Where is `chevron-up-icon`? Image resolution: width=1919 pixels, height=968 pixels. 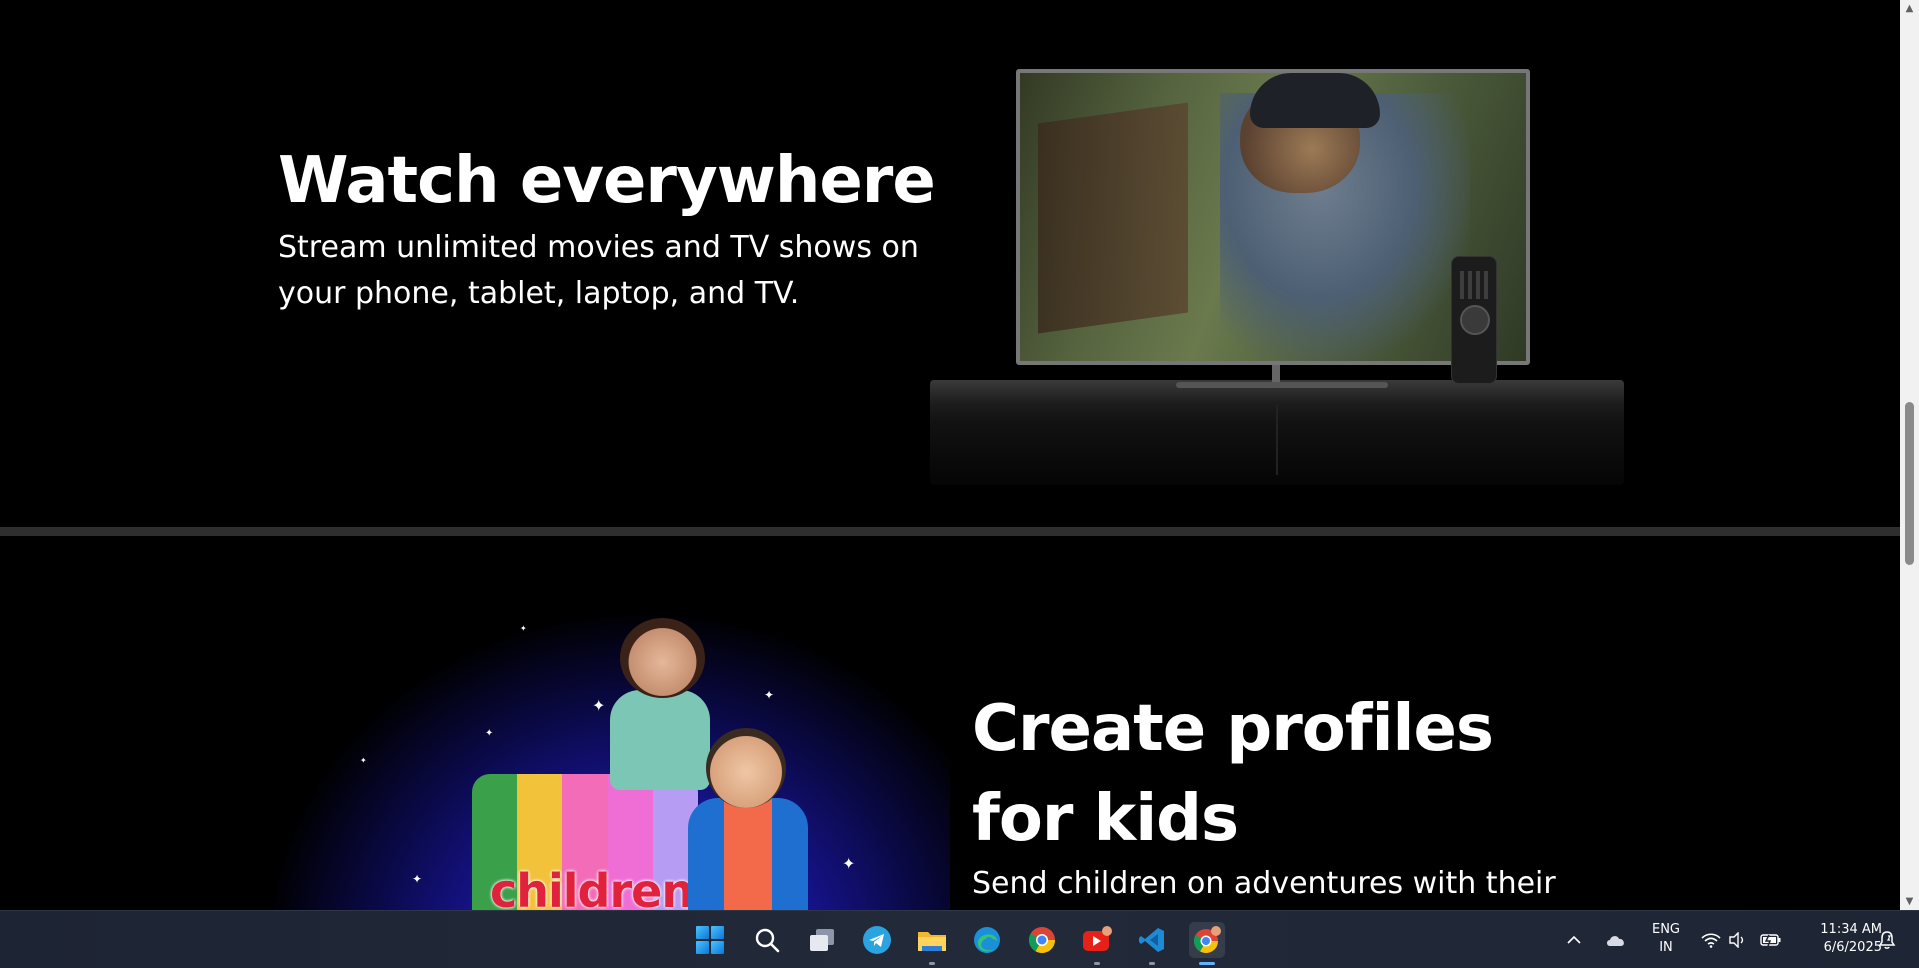 chevron-up-icon is located at coordinates (1574, 939).